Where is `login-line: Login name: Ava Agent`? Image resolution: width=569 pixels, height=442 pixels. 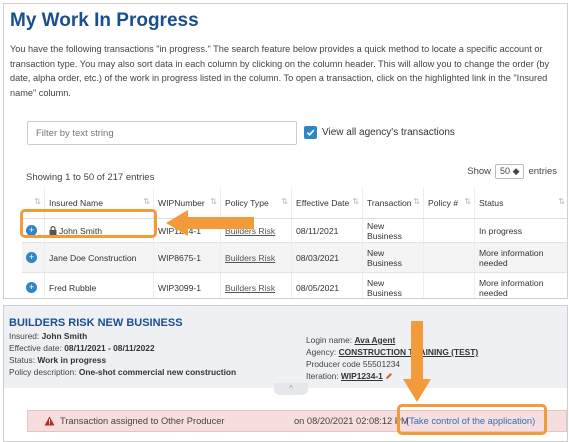
login-line: Login name: Ava Agent is located at coordinates (351, 340).